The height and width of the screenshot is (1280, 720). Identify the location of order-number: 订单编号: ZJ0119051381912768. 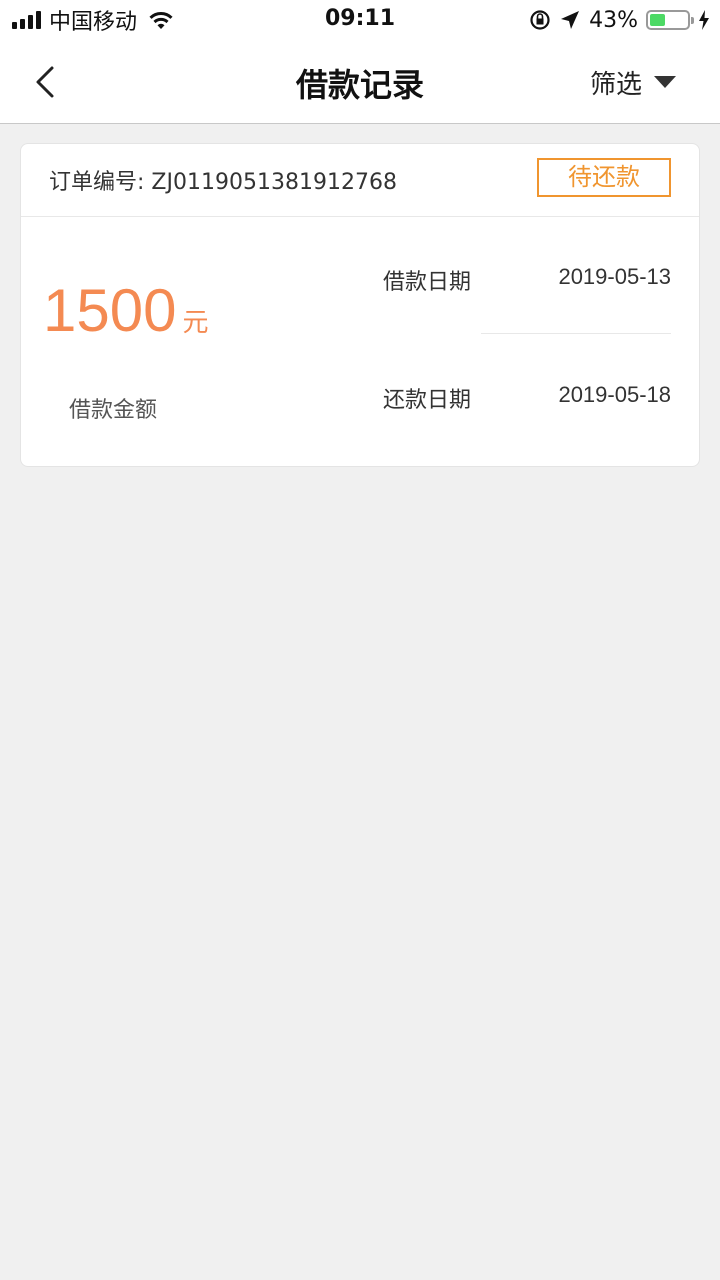
(223, 180).